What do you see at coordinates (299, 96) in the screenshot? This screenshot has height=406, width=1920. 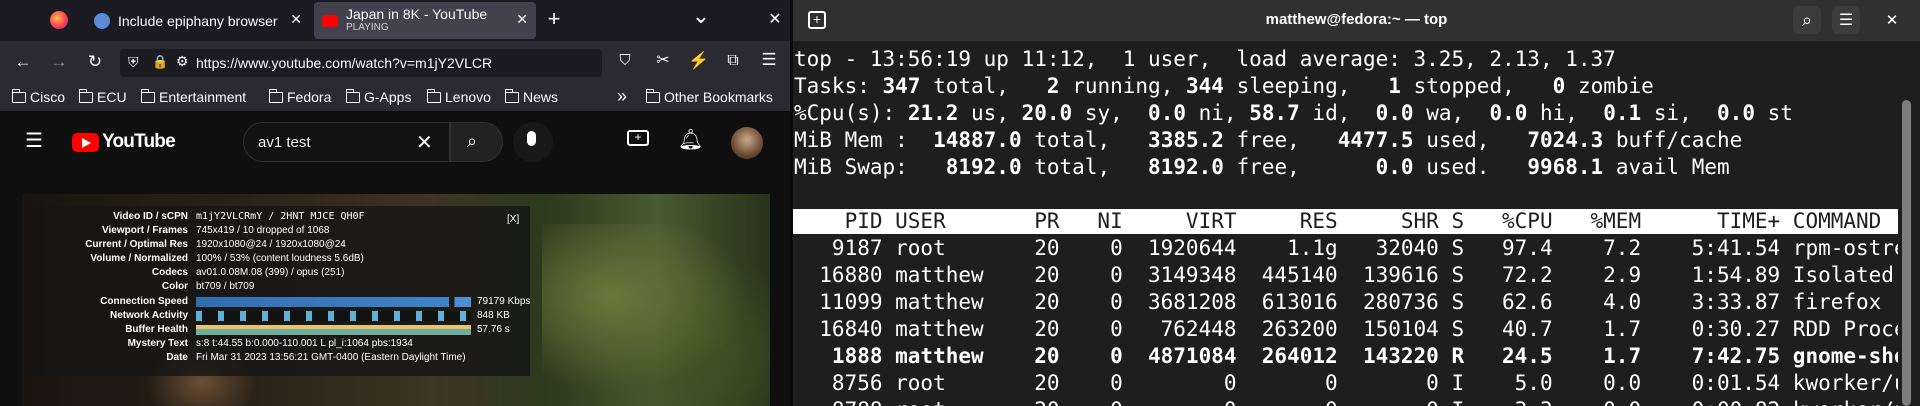 I see `bookmark-folder: Fedora` at bounding box center [299, 96].